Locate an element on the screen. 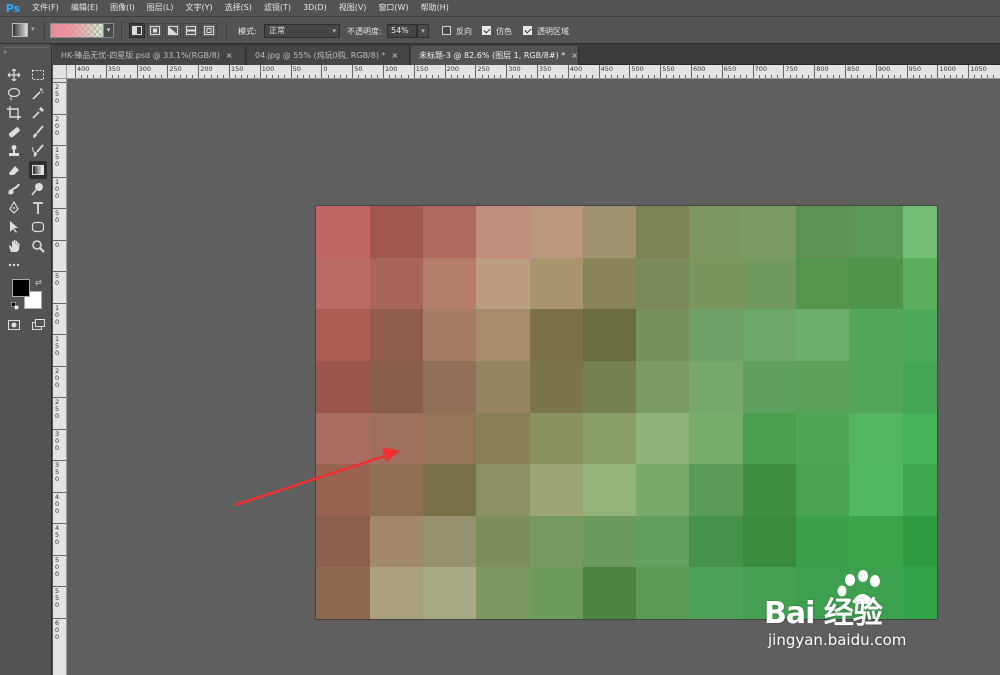  opacity-dropdown: ▾ is located at coordinates (423, 31).